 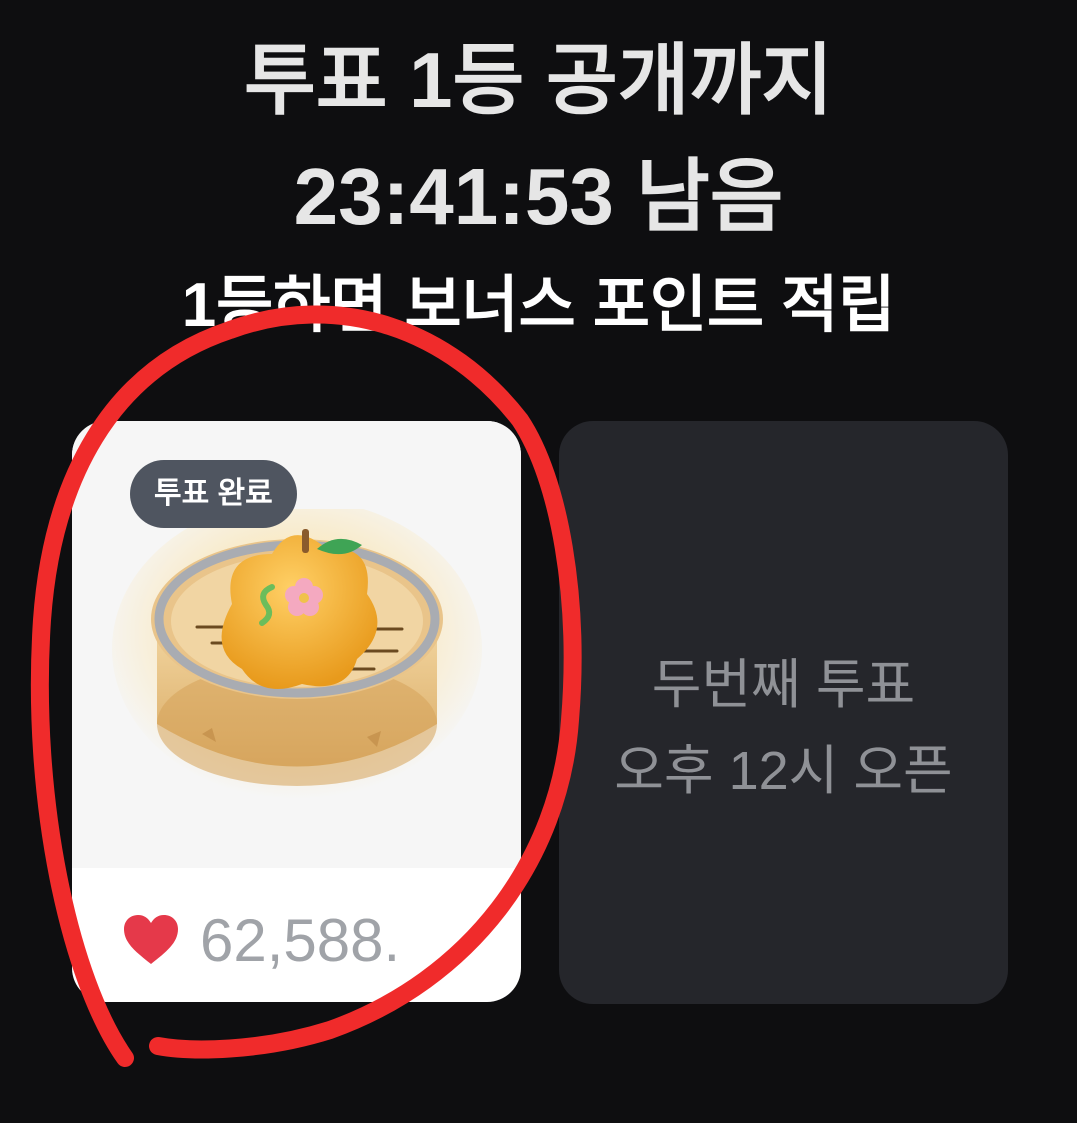 What do you see at coordinates (538, 80) in the screenshot?
I see `countdown-title: 투표 1등 공개까지` at bounding box center [538, 80].